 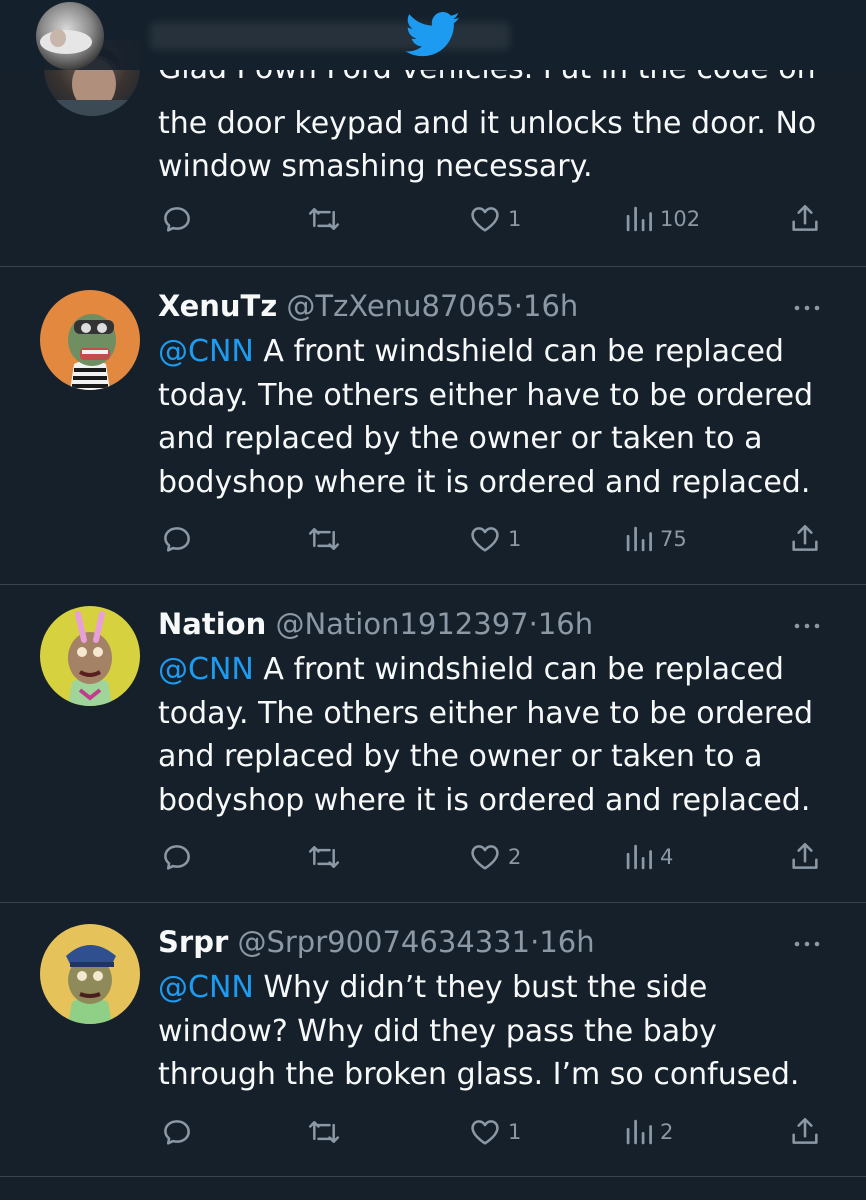 What do you see at coordinates (433, 1132) in the screenshot?
I see `tweet-actions: 1 2` at bounding box center [433, 1132].